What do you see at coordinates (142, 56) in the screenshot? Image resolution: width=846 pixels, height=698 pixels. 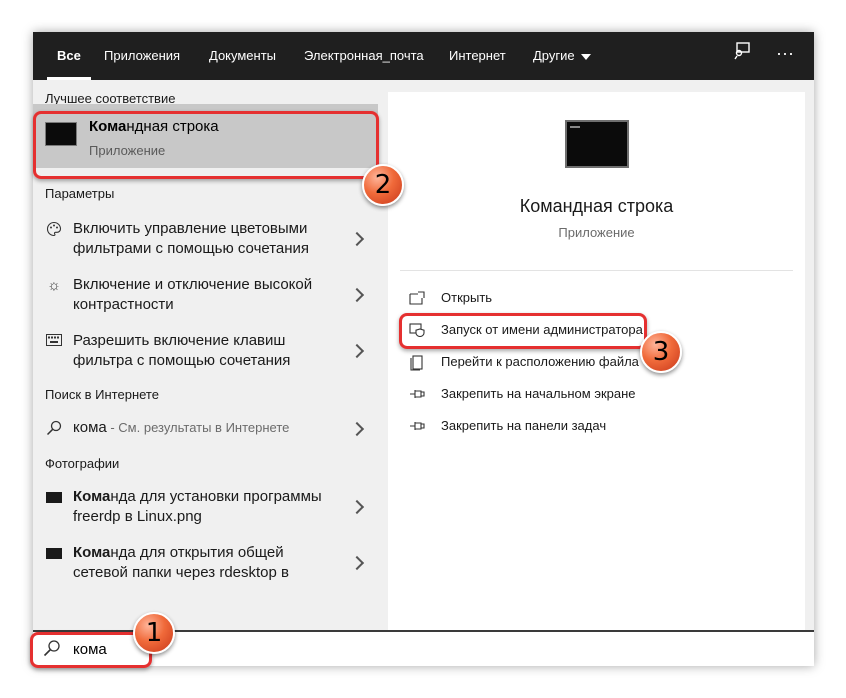 I see `tab-apps: Приложения` at bounding box center [142, 56].